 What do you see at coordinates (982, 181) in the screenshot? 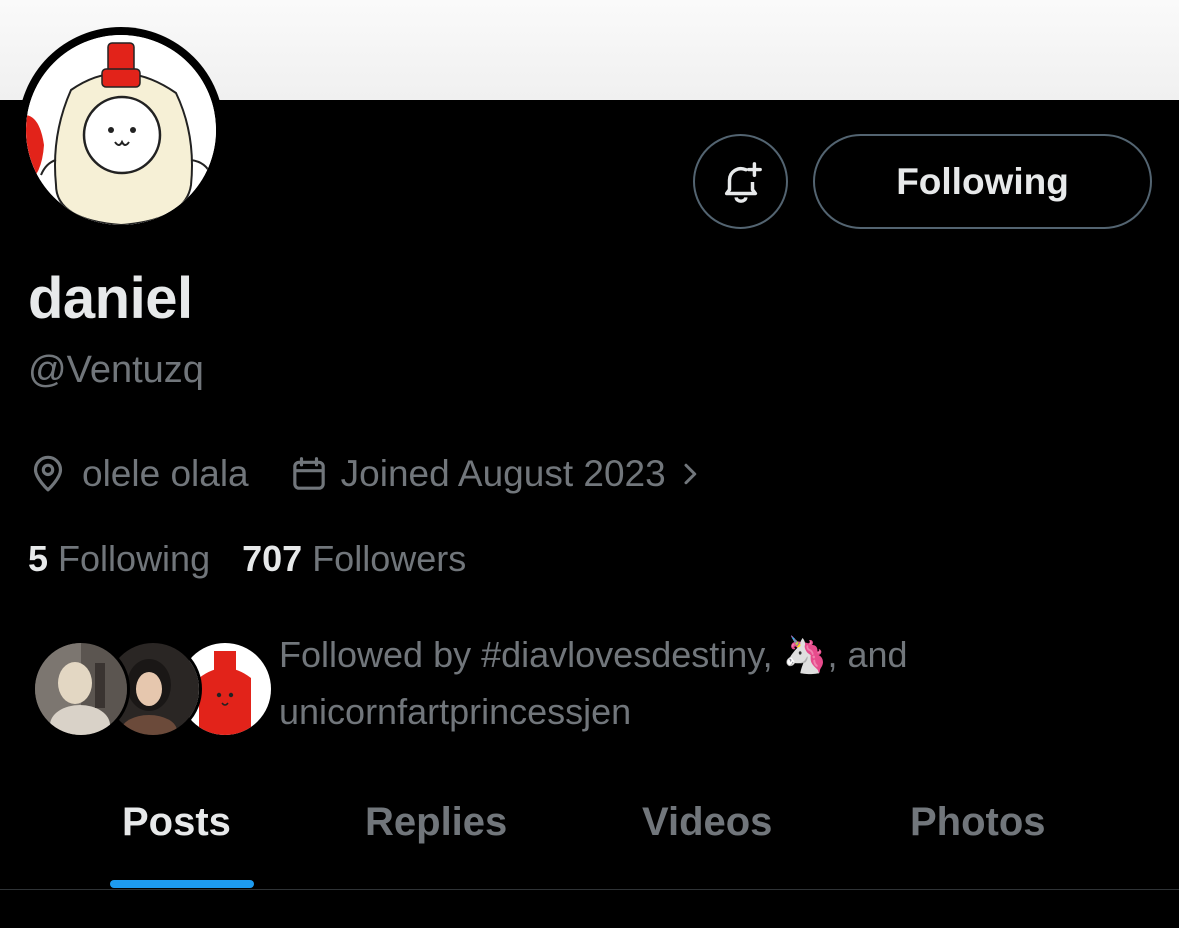
I see `following-button: Following` at bounding box center [982, 181].